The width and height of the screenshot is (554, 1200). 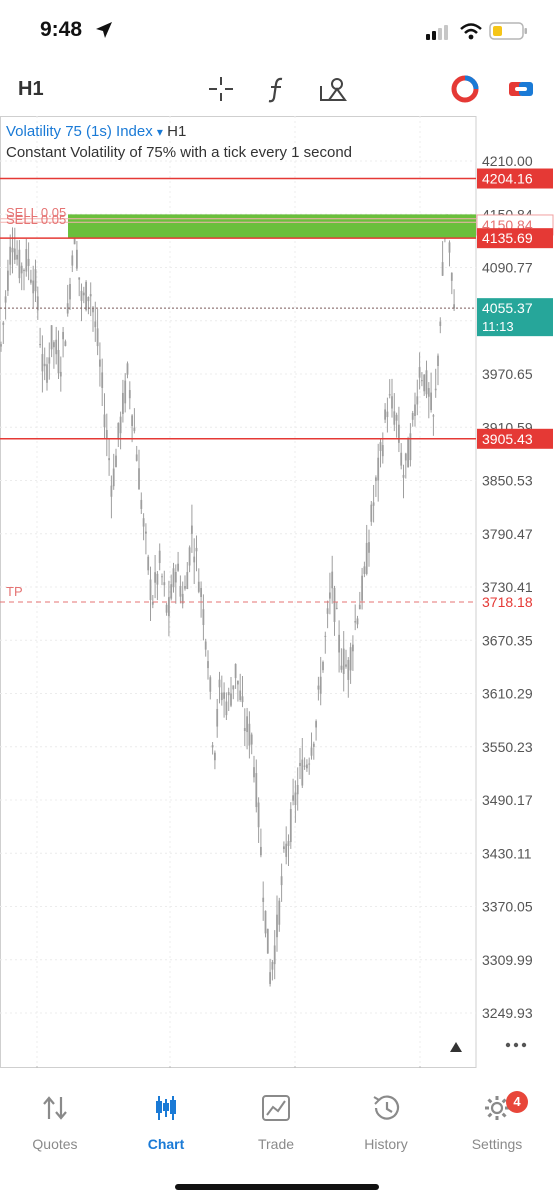 What do you see at coordinates (36, 219) in the screenshot?
I see `sell-order-label: SELL 0.05` at bounding box center [36, 219].